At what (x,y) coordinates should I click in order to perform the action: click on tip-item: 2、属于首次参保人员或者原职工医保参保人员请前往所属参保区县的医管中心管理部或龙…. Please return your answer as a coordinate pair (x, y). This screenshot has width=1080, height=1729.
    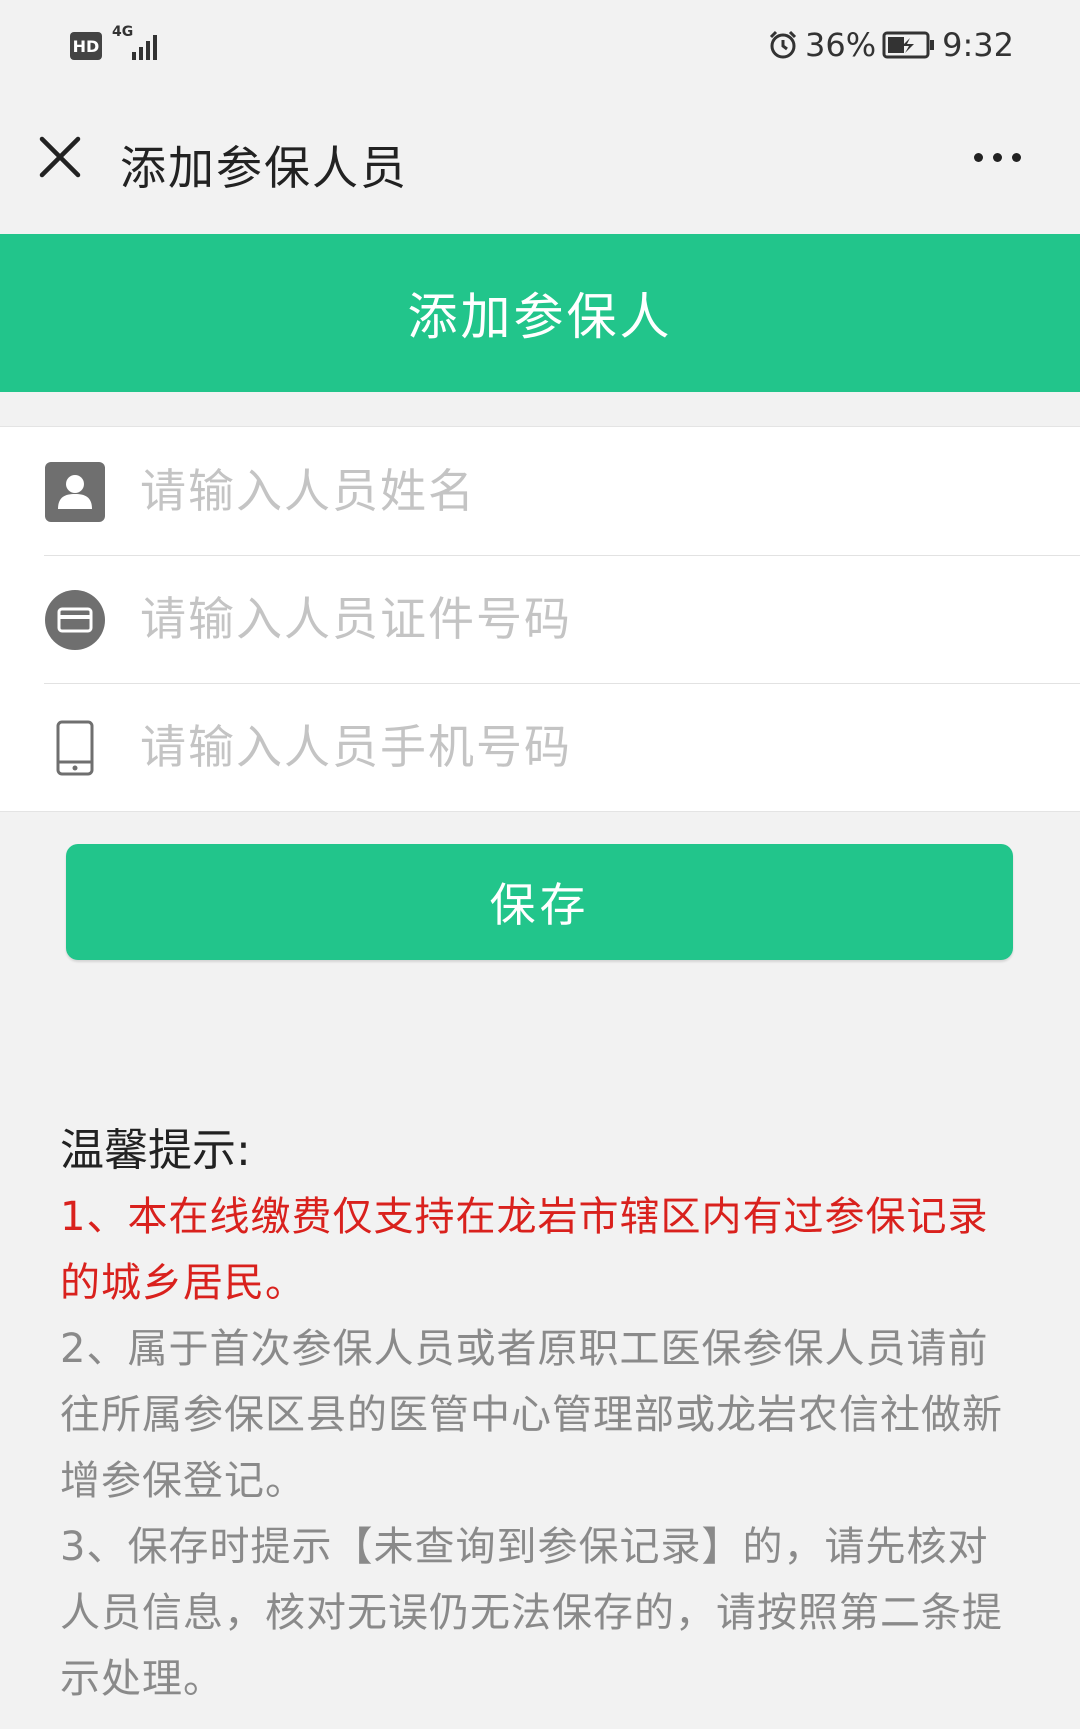
    Looking at the image, I should click on (531, 1415).